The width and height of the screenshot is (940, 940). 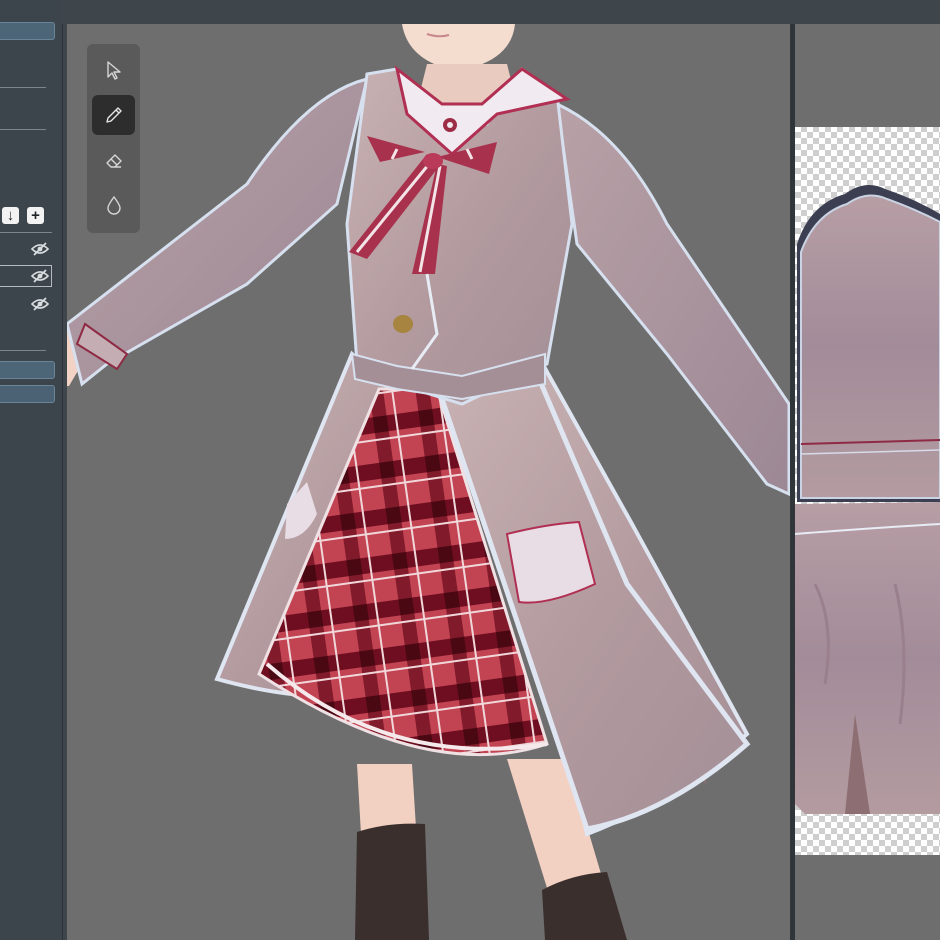 I want to click on fill-tool-button, so click(x=113, y=205).